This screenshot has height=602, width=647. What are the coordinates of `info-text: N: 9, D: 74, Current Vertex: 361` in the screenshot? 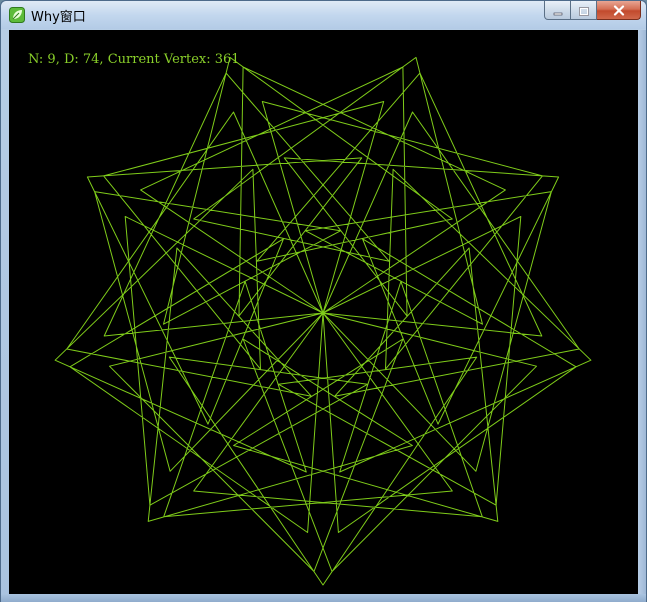 It's located at (134, 59).